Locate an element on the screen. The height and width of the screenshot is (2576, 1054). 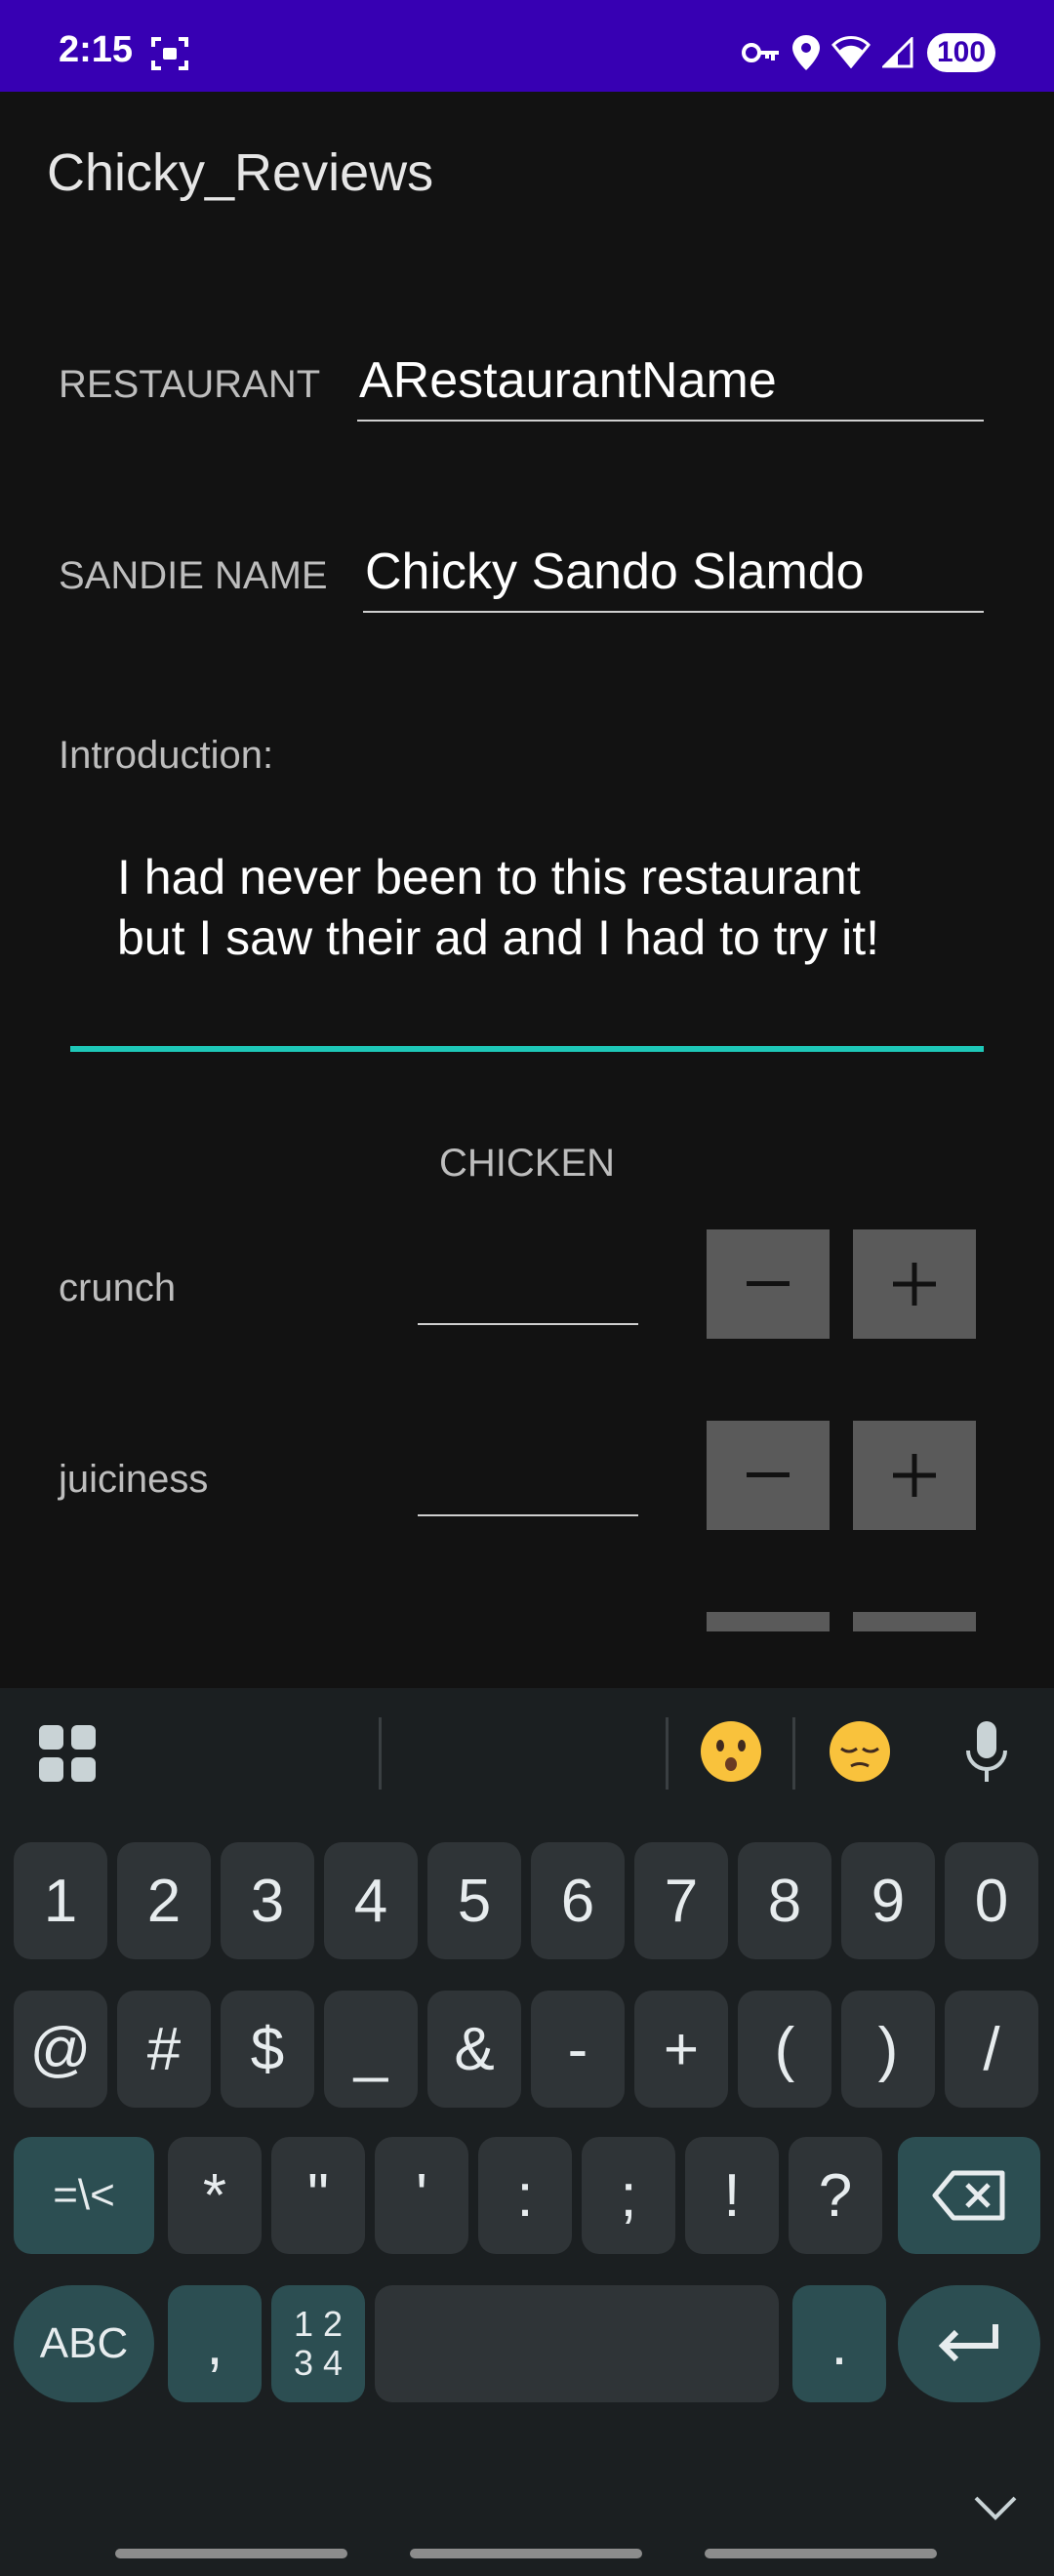
key-0: 0 is located at coordinates (992, 1900).